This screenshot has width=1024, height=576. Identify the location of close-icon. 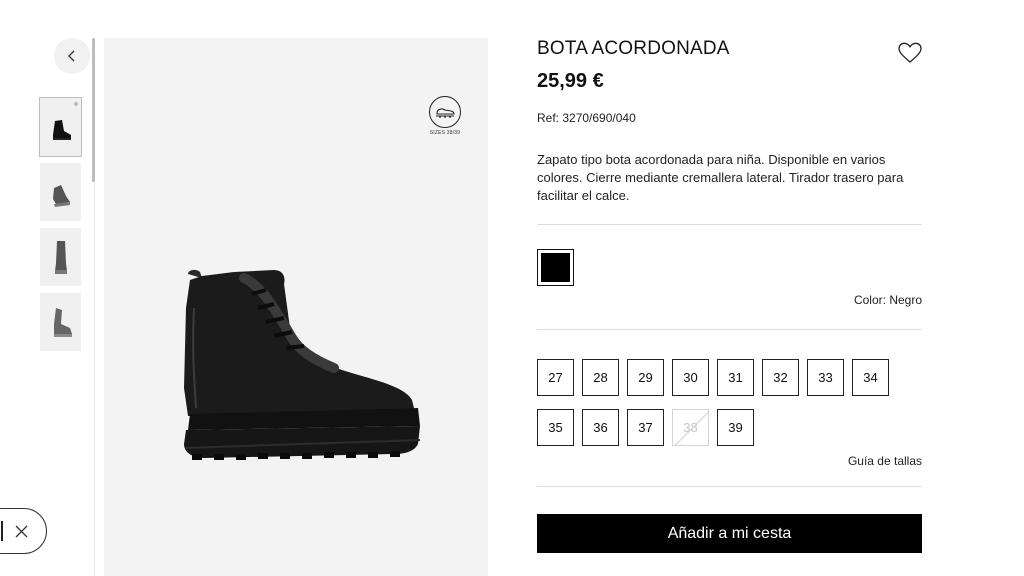
(21, 531).